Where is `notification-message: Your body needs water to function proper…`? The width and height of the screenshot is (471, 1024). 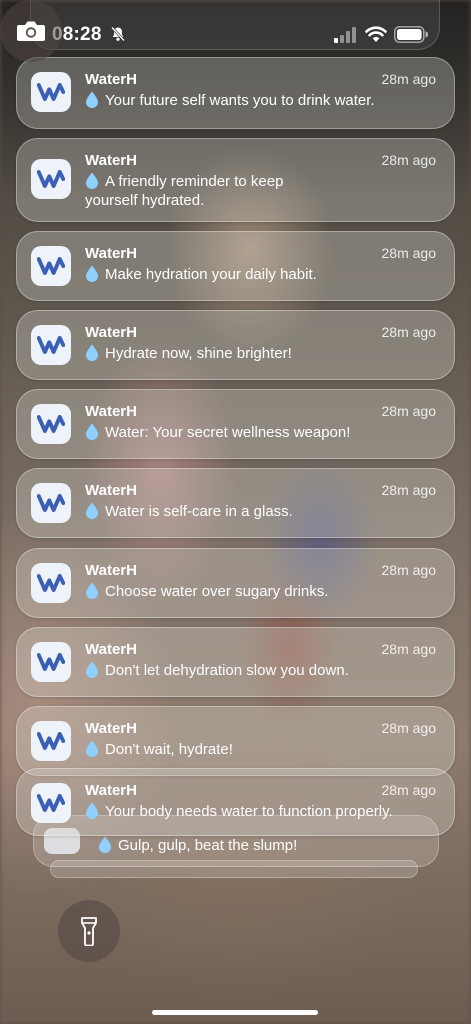 notification-message: Your body needs water to function proper… is located at coordinates (249, 811).